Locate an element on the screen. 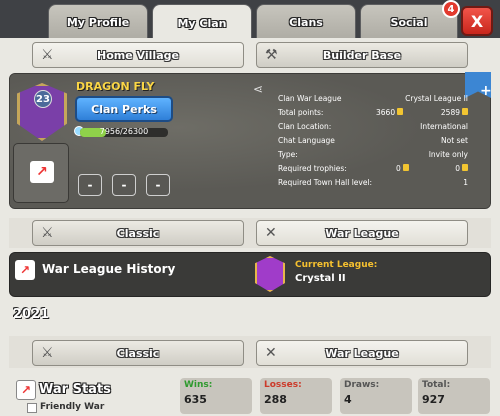 The image size is (500, 416). draws-value: 4 is located at coordinates (348, 399).